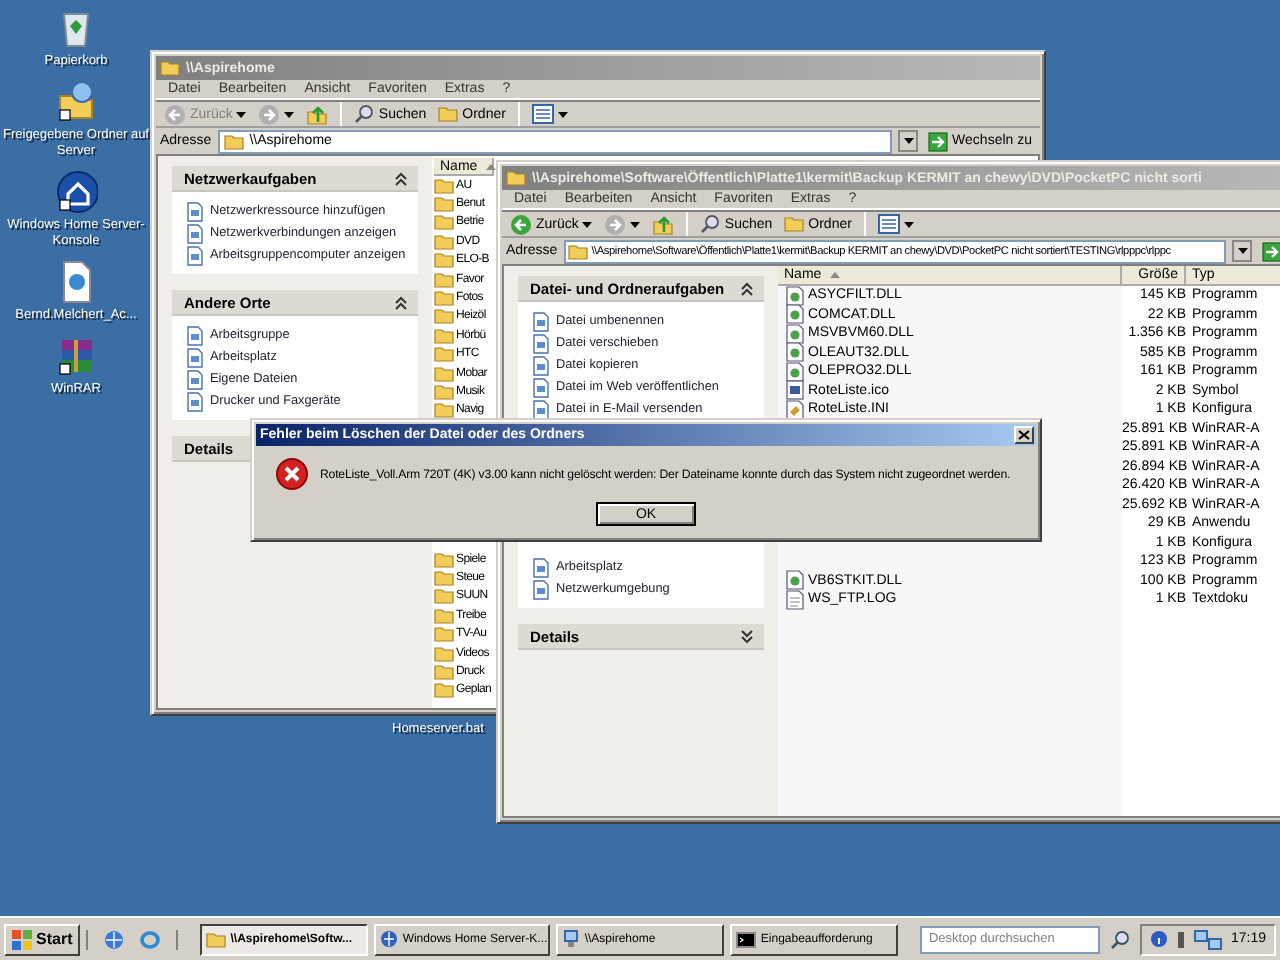 This screenshot has height=960, width=1280. Describe the element at coordinates (747, 636) in the screenshot. I see `expand-chevron-icon` at that location.